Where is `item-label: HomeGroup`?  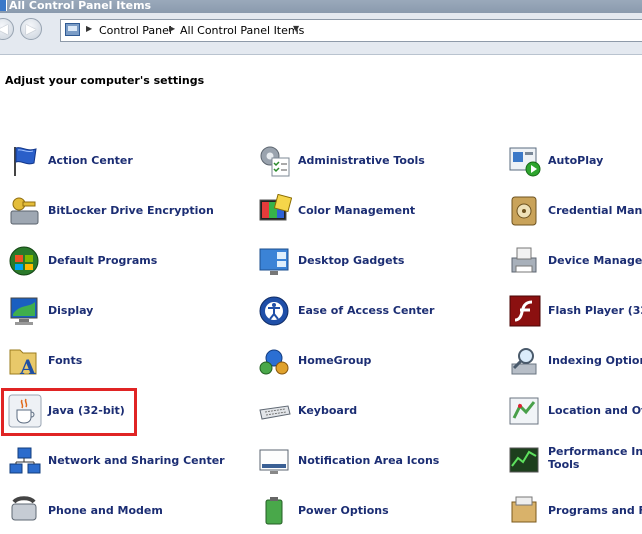
item-label: HomeGroup is located at coordinates (335, 360).